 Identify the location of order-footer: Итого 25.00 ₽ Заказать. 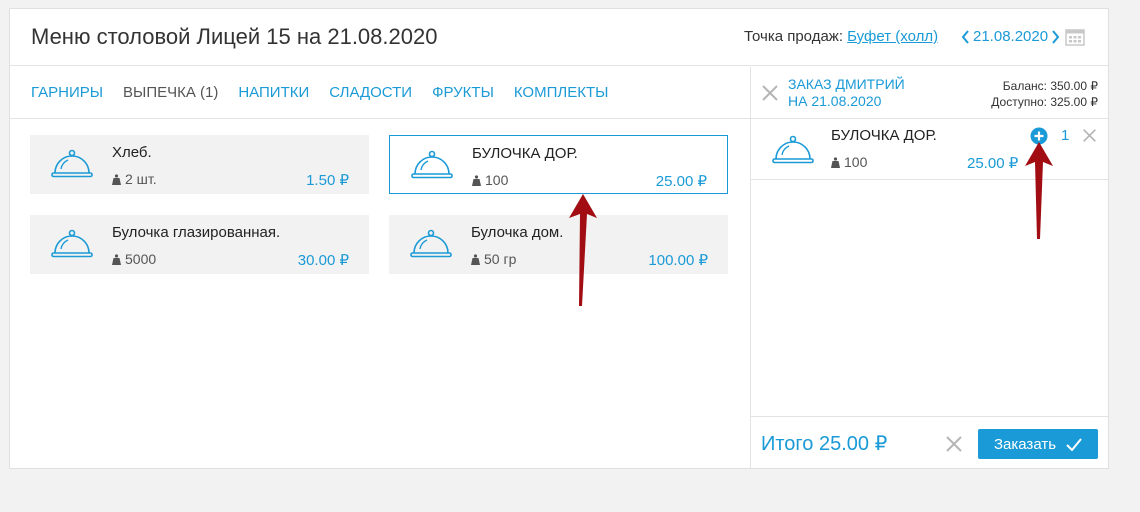
(929, 442).